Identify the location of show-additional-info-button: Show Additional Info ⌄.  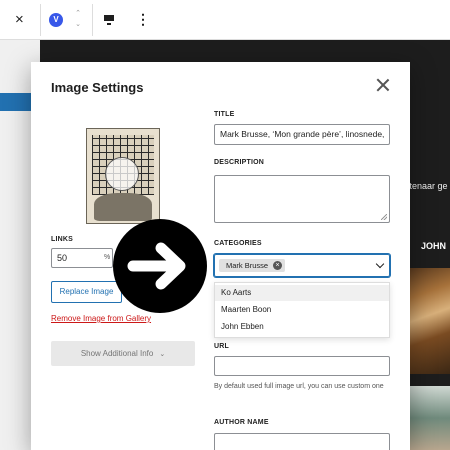
(123, 353).